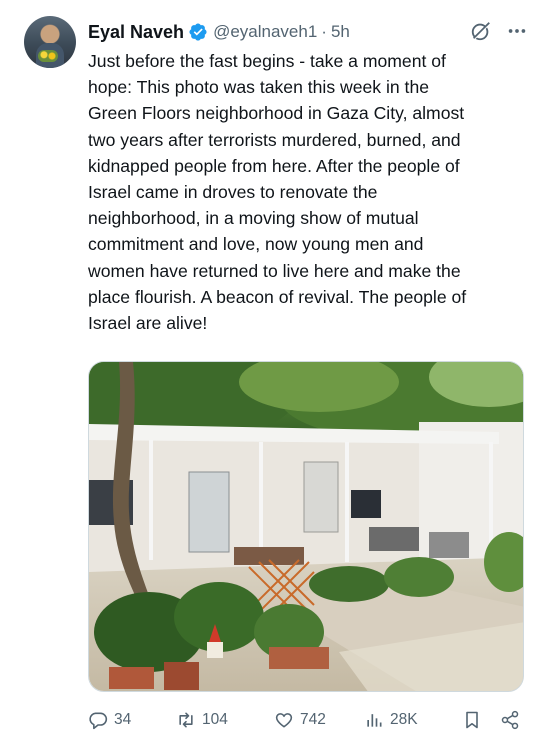 The width and height of the screenshot is (547, 750). What do you see at coordinates (517, 31) in the screenshot?
I see `more-icon` at bounding box center [517, 31].